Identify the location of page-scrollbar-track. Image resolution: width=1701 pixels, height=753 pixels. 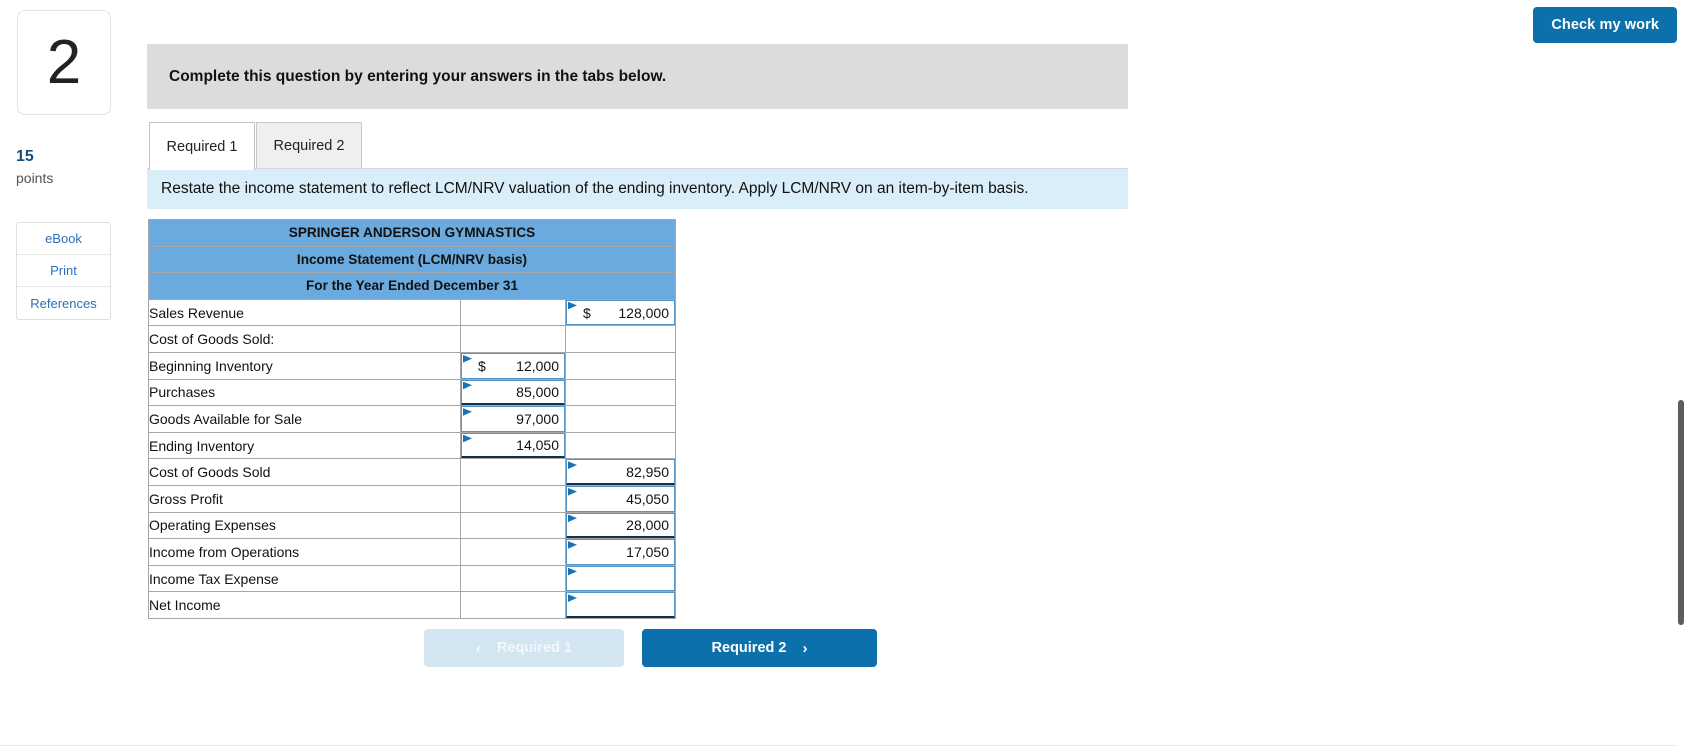
(1689, 376).